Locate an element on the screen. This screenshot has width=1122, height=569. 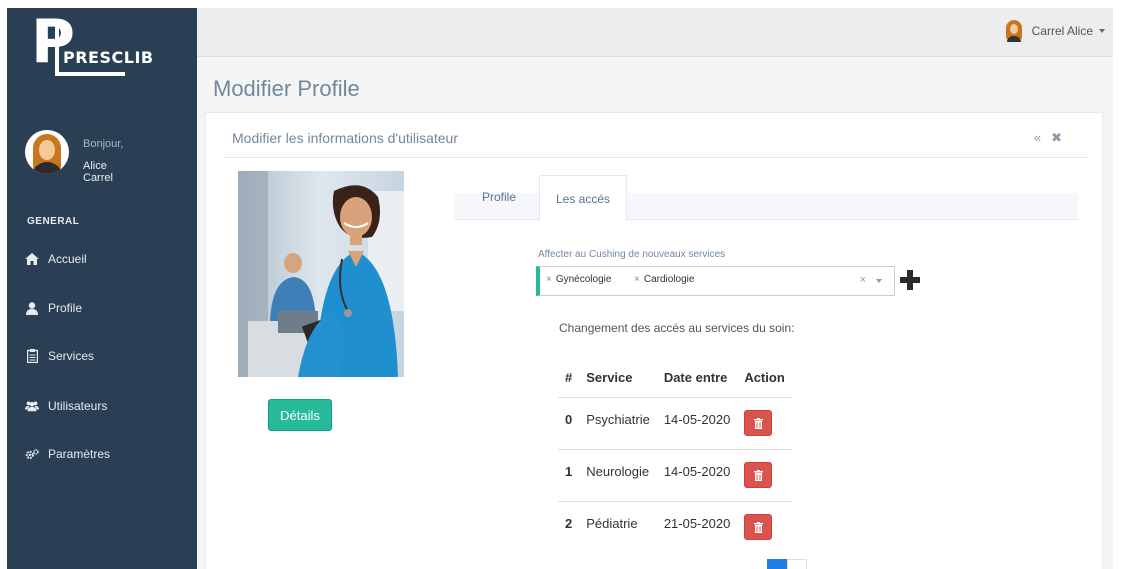
home-icon is located at coordinates (32, 259).